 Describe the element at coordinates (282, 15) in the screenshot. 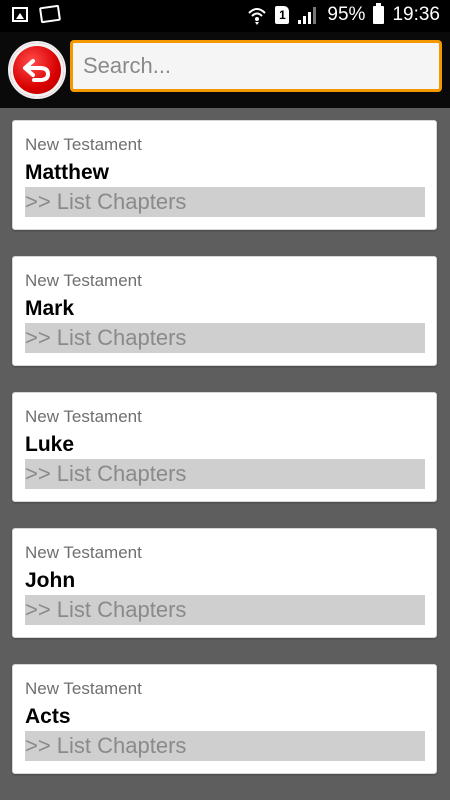

I see `sim-icon: 1` at that location.